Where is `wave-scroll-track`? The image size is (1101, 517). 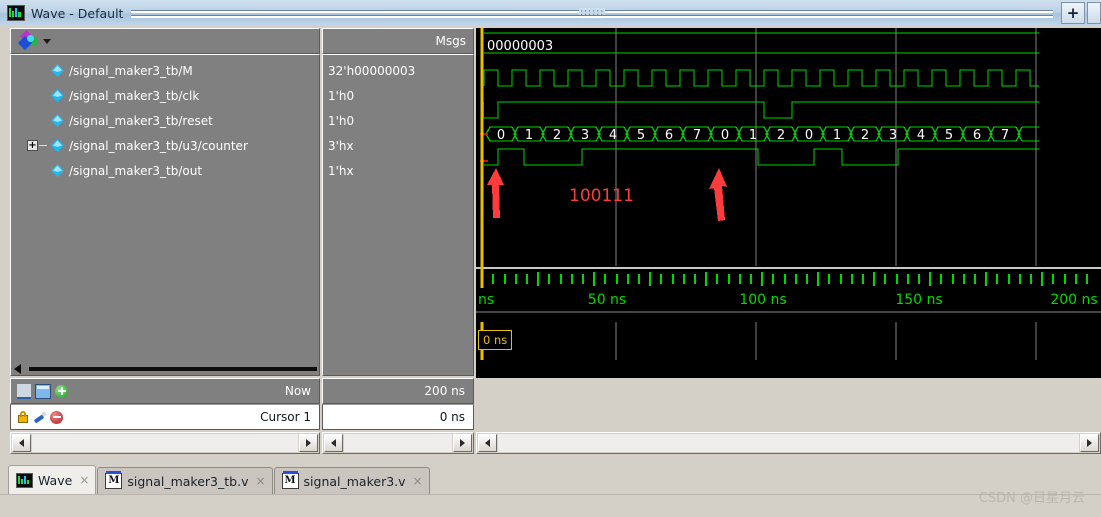
wave-scroll-track is located at coordinates (788, 443).